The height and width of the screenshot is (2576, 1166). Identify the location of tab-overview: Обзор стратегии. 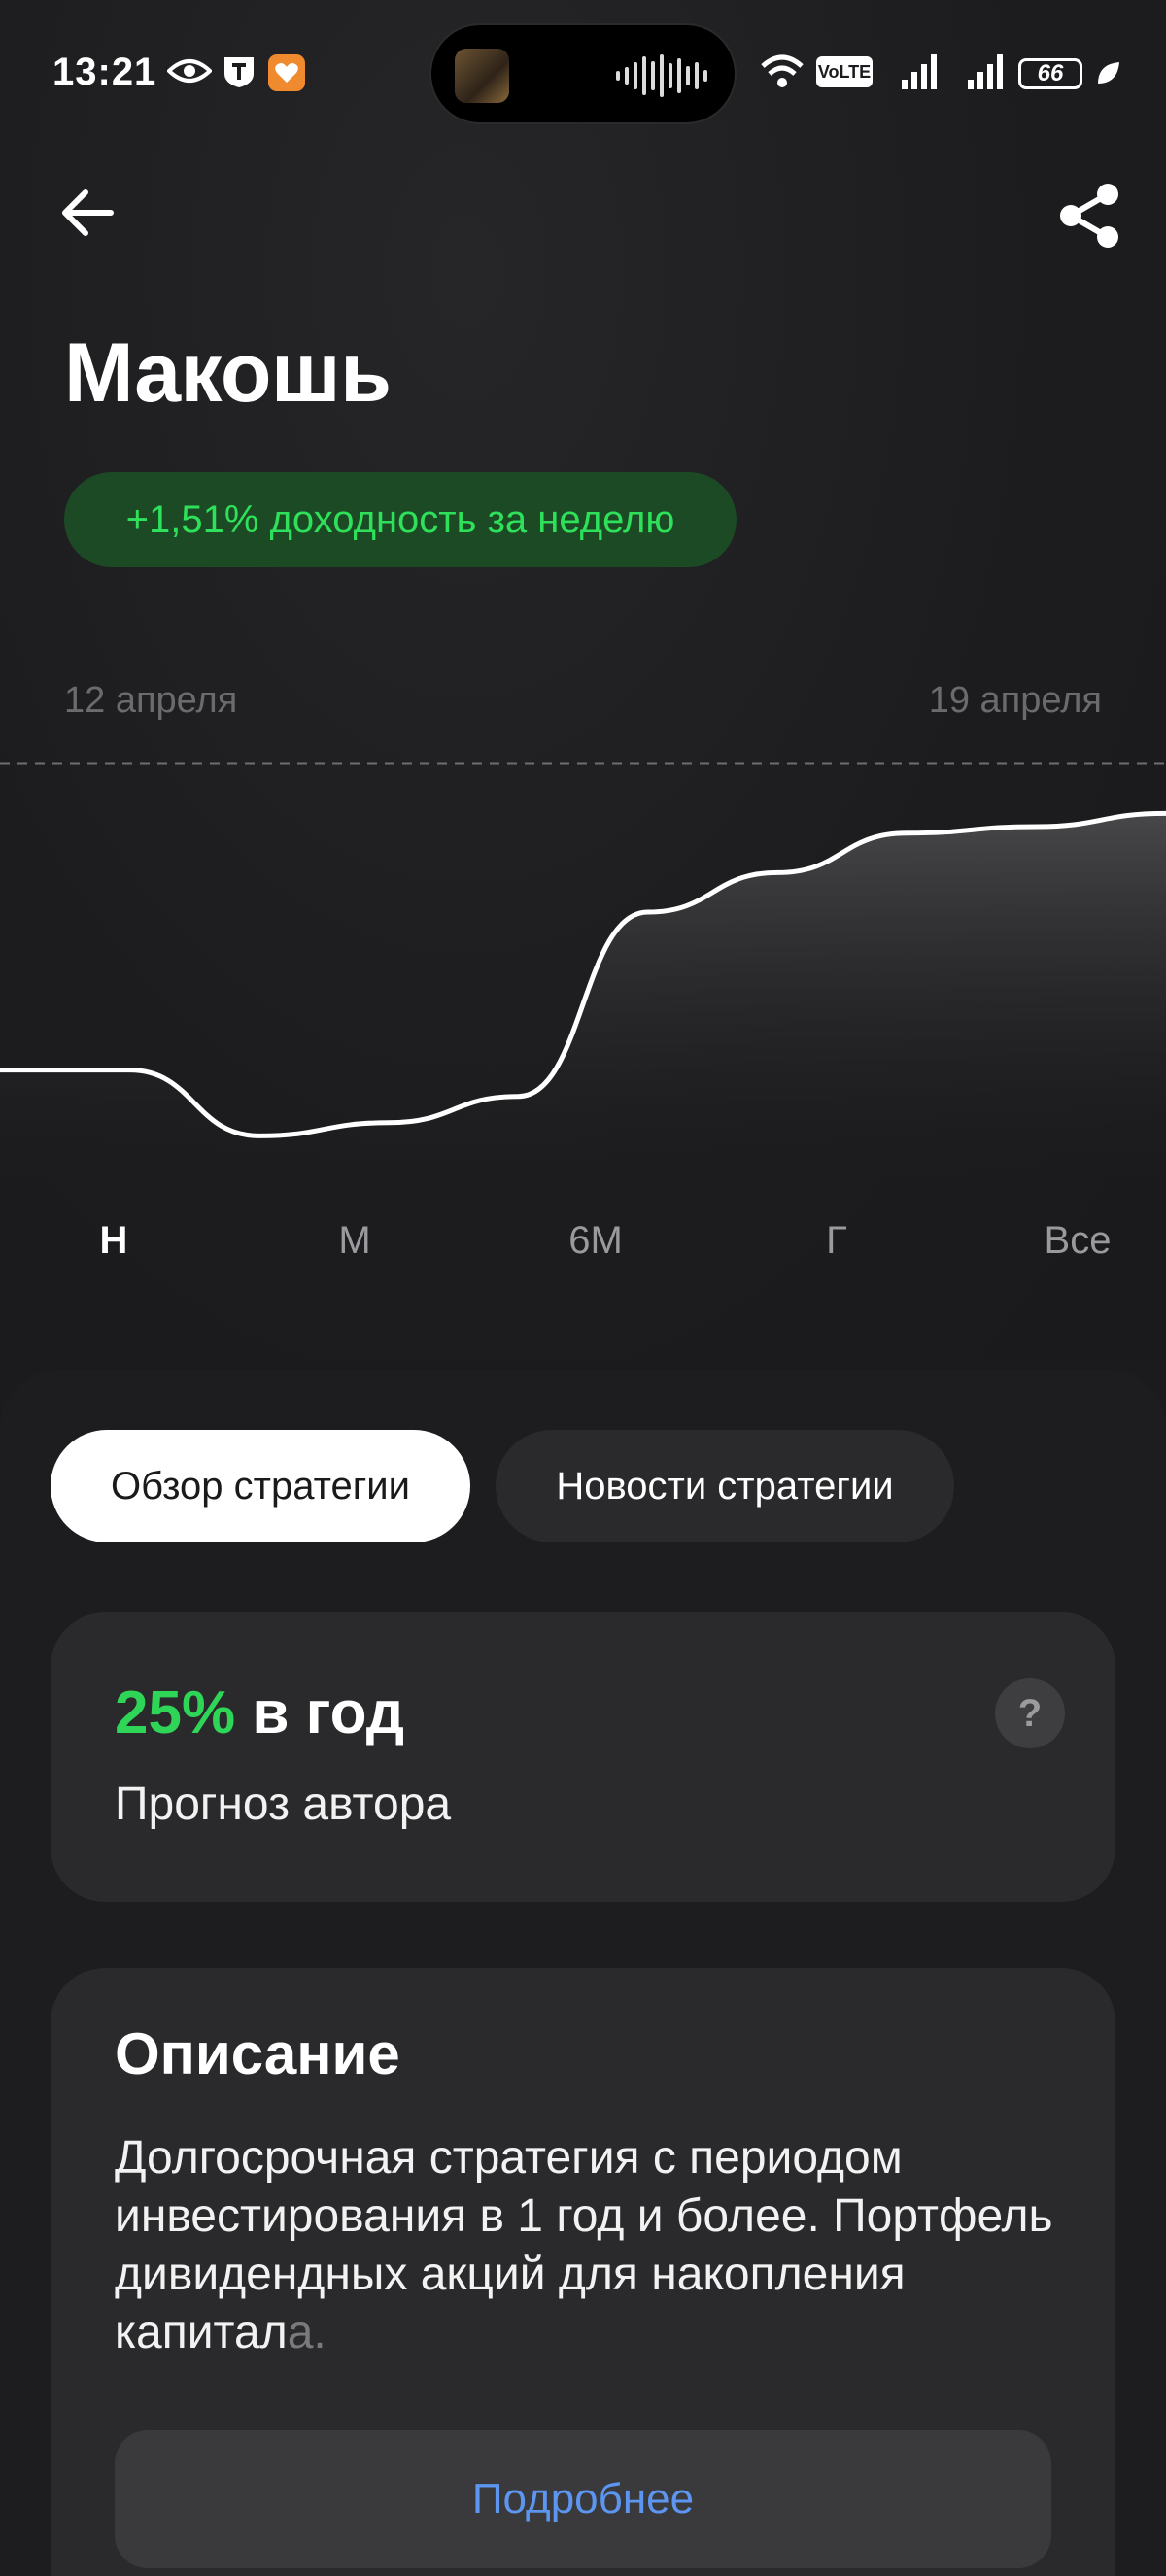
(260, 1486).